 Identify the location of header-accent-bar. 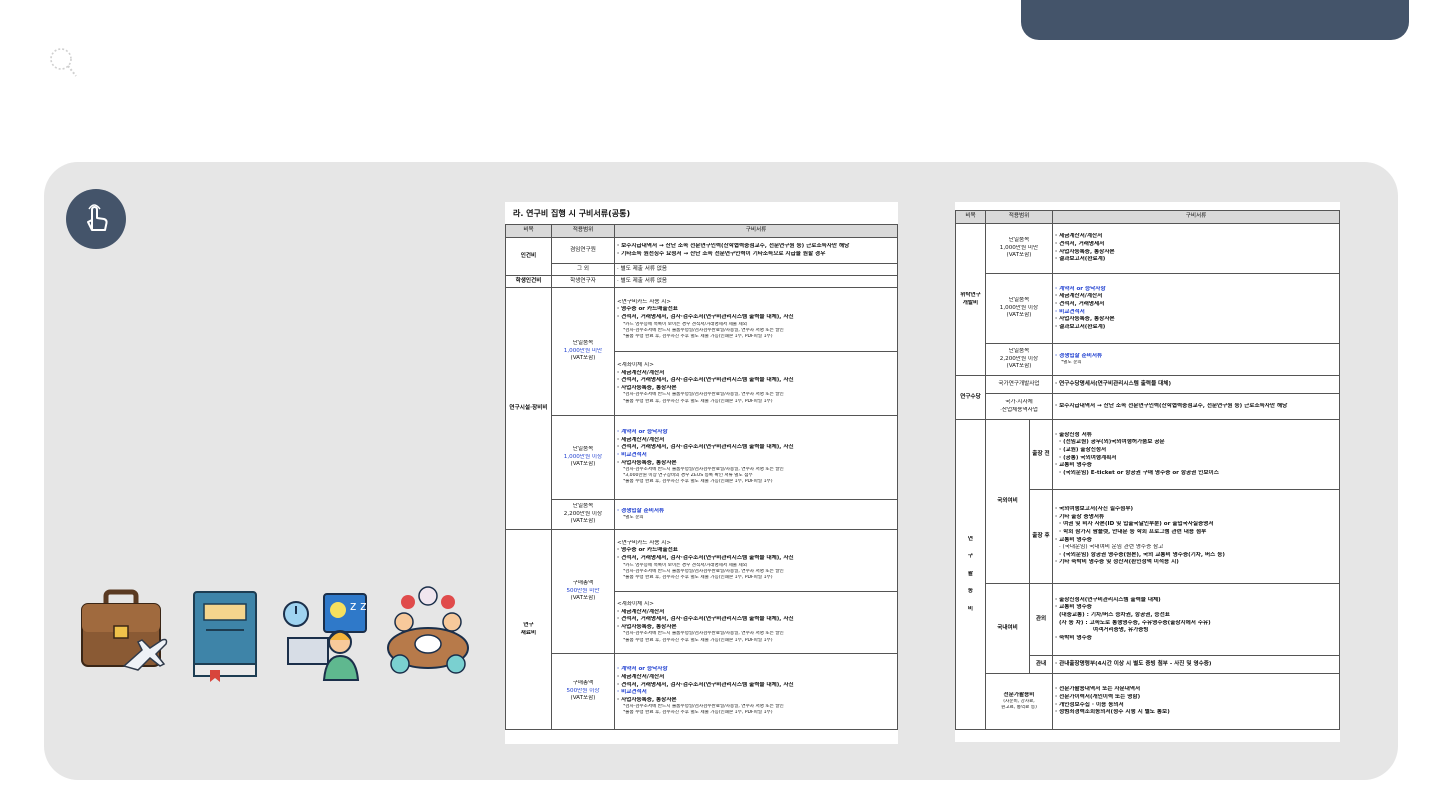
(1215, 20).